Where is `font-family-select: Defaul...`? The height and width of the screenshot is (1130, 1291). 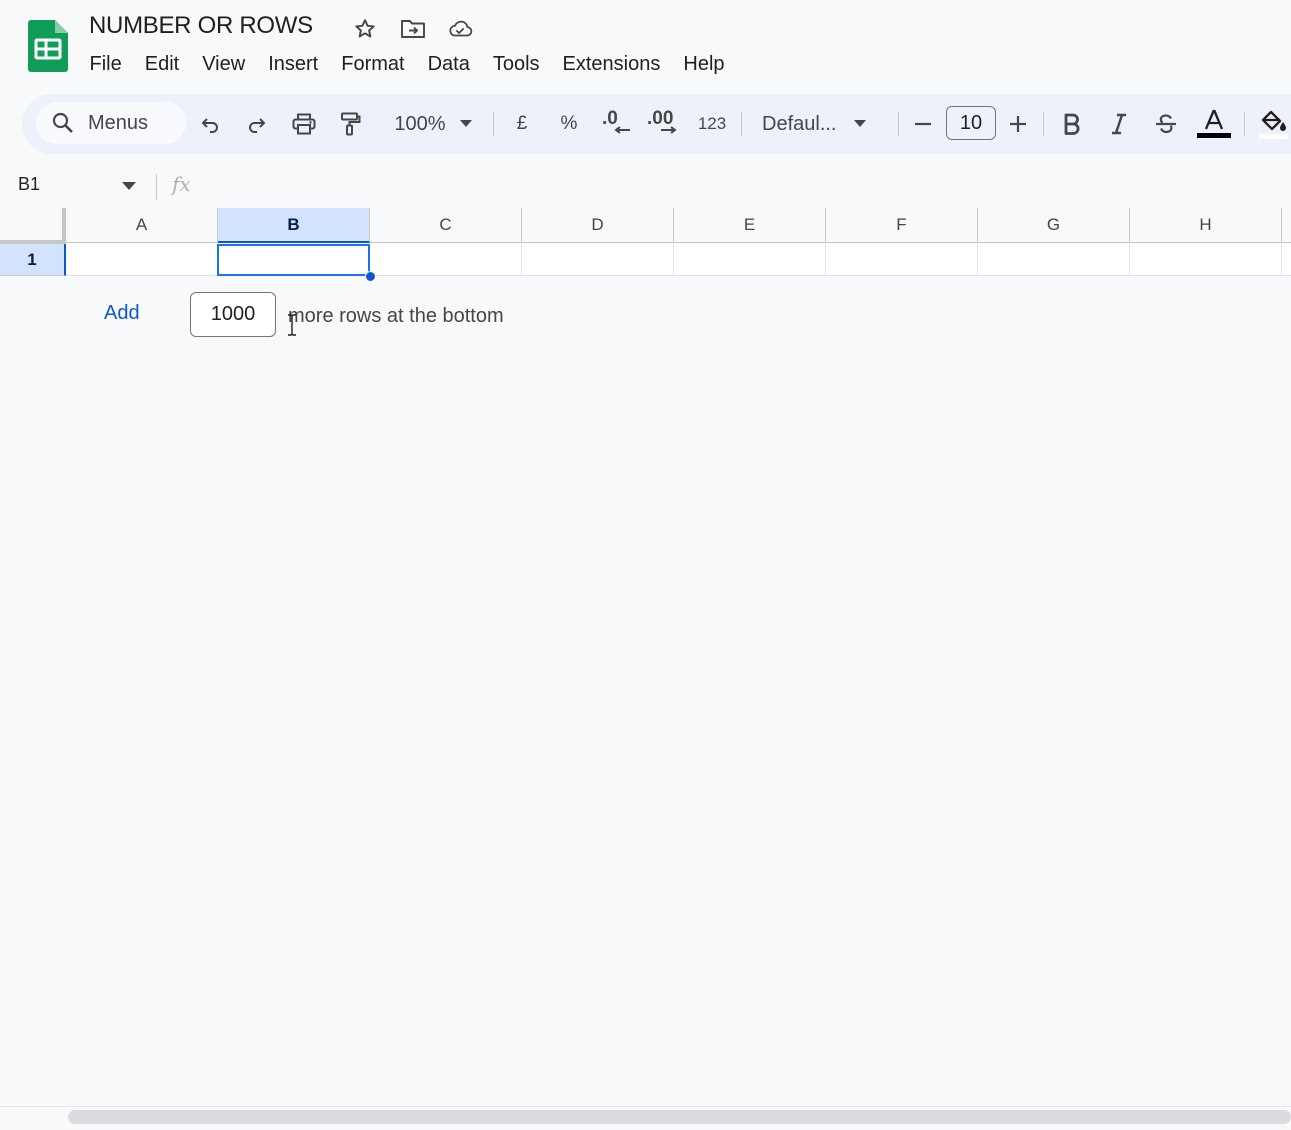 font-family-select: Defaul... is located at coordinates (822, 124).